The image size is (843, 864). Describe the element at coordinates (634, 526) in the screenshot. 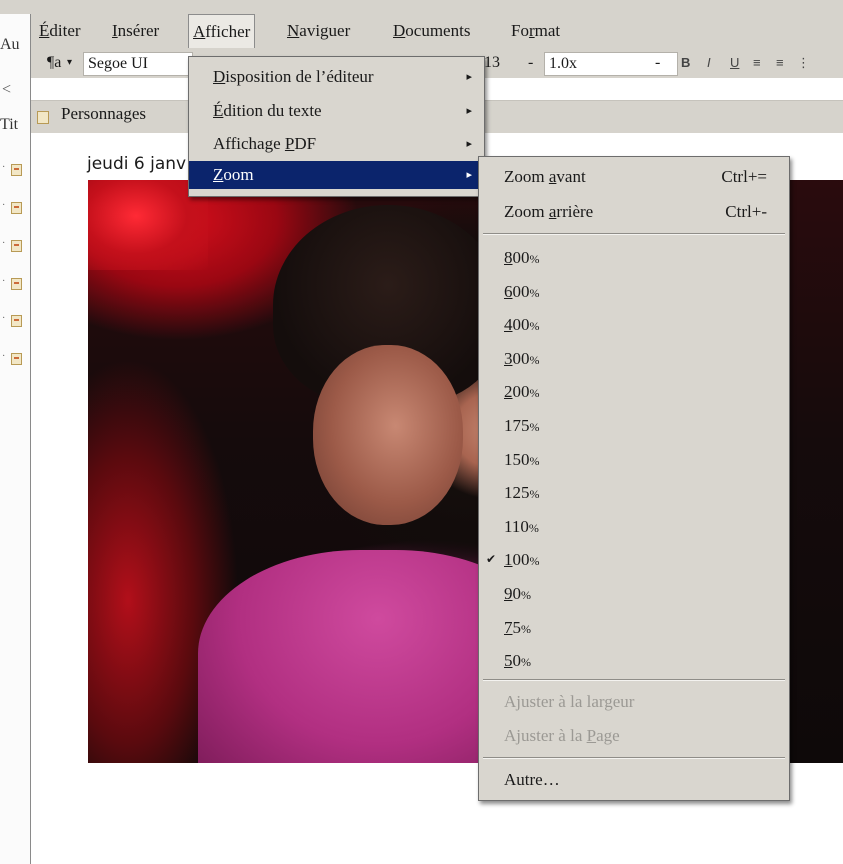

I see `zoom-level-item: 110%` at that location.